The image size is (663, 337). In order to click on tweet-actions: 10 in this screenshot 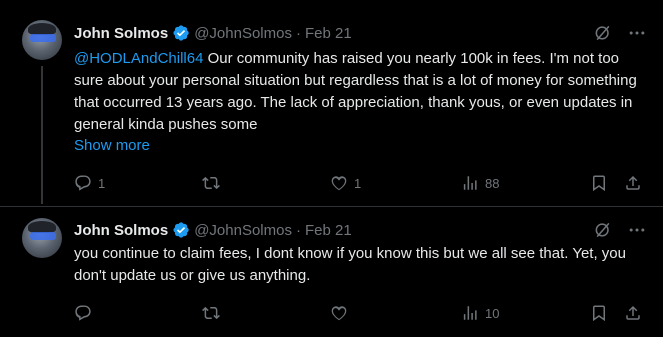, I will do `click(360, 313)`.